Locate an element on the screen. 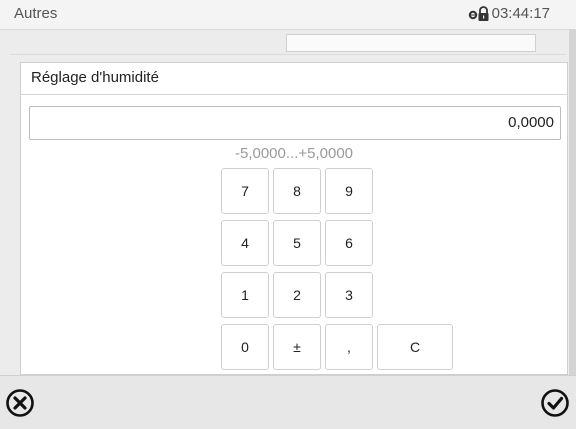  key-4: 4 is located at coordinates (245, 243).